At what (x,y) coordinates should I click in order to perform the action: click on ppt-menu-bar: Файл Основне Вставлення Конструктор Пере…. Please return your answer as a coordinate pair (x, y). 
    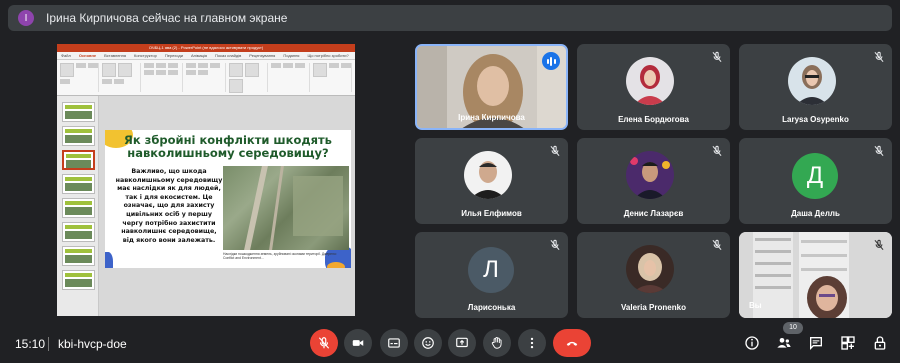
    Looking at the image, I should click on (206, 56).